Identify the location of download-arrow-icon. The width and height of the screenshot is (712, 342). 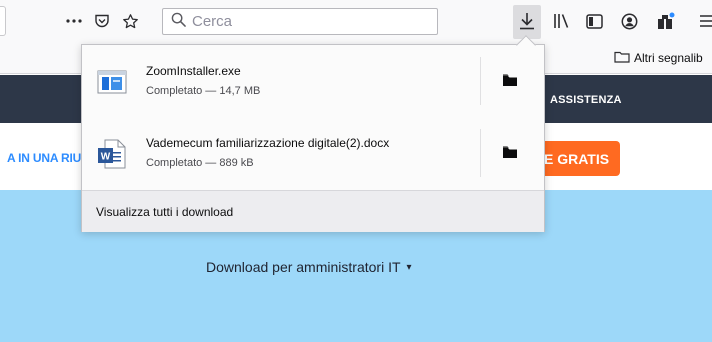
(527, 21).